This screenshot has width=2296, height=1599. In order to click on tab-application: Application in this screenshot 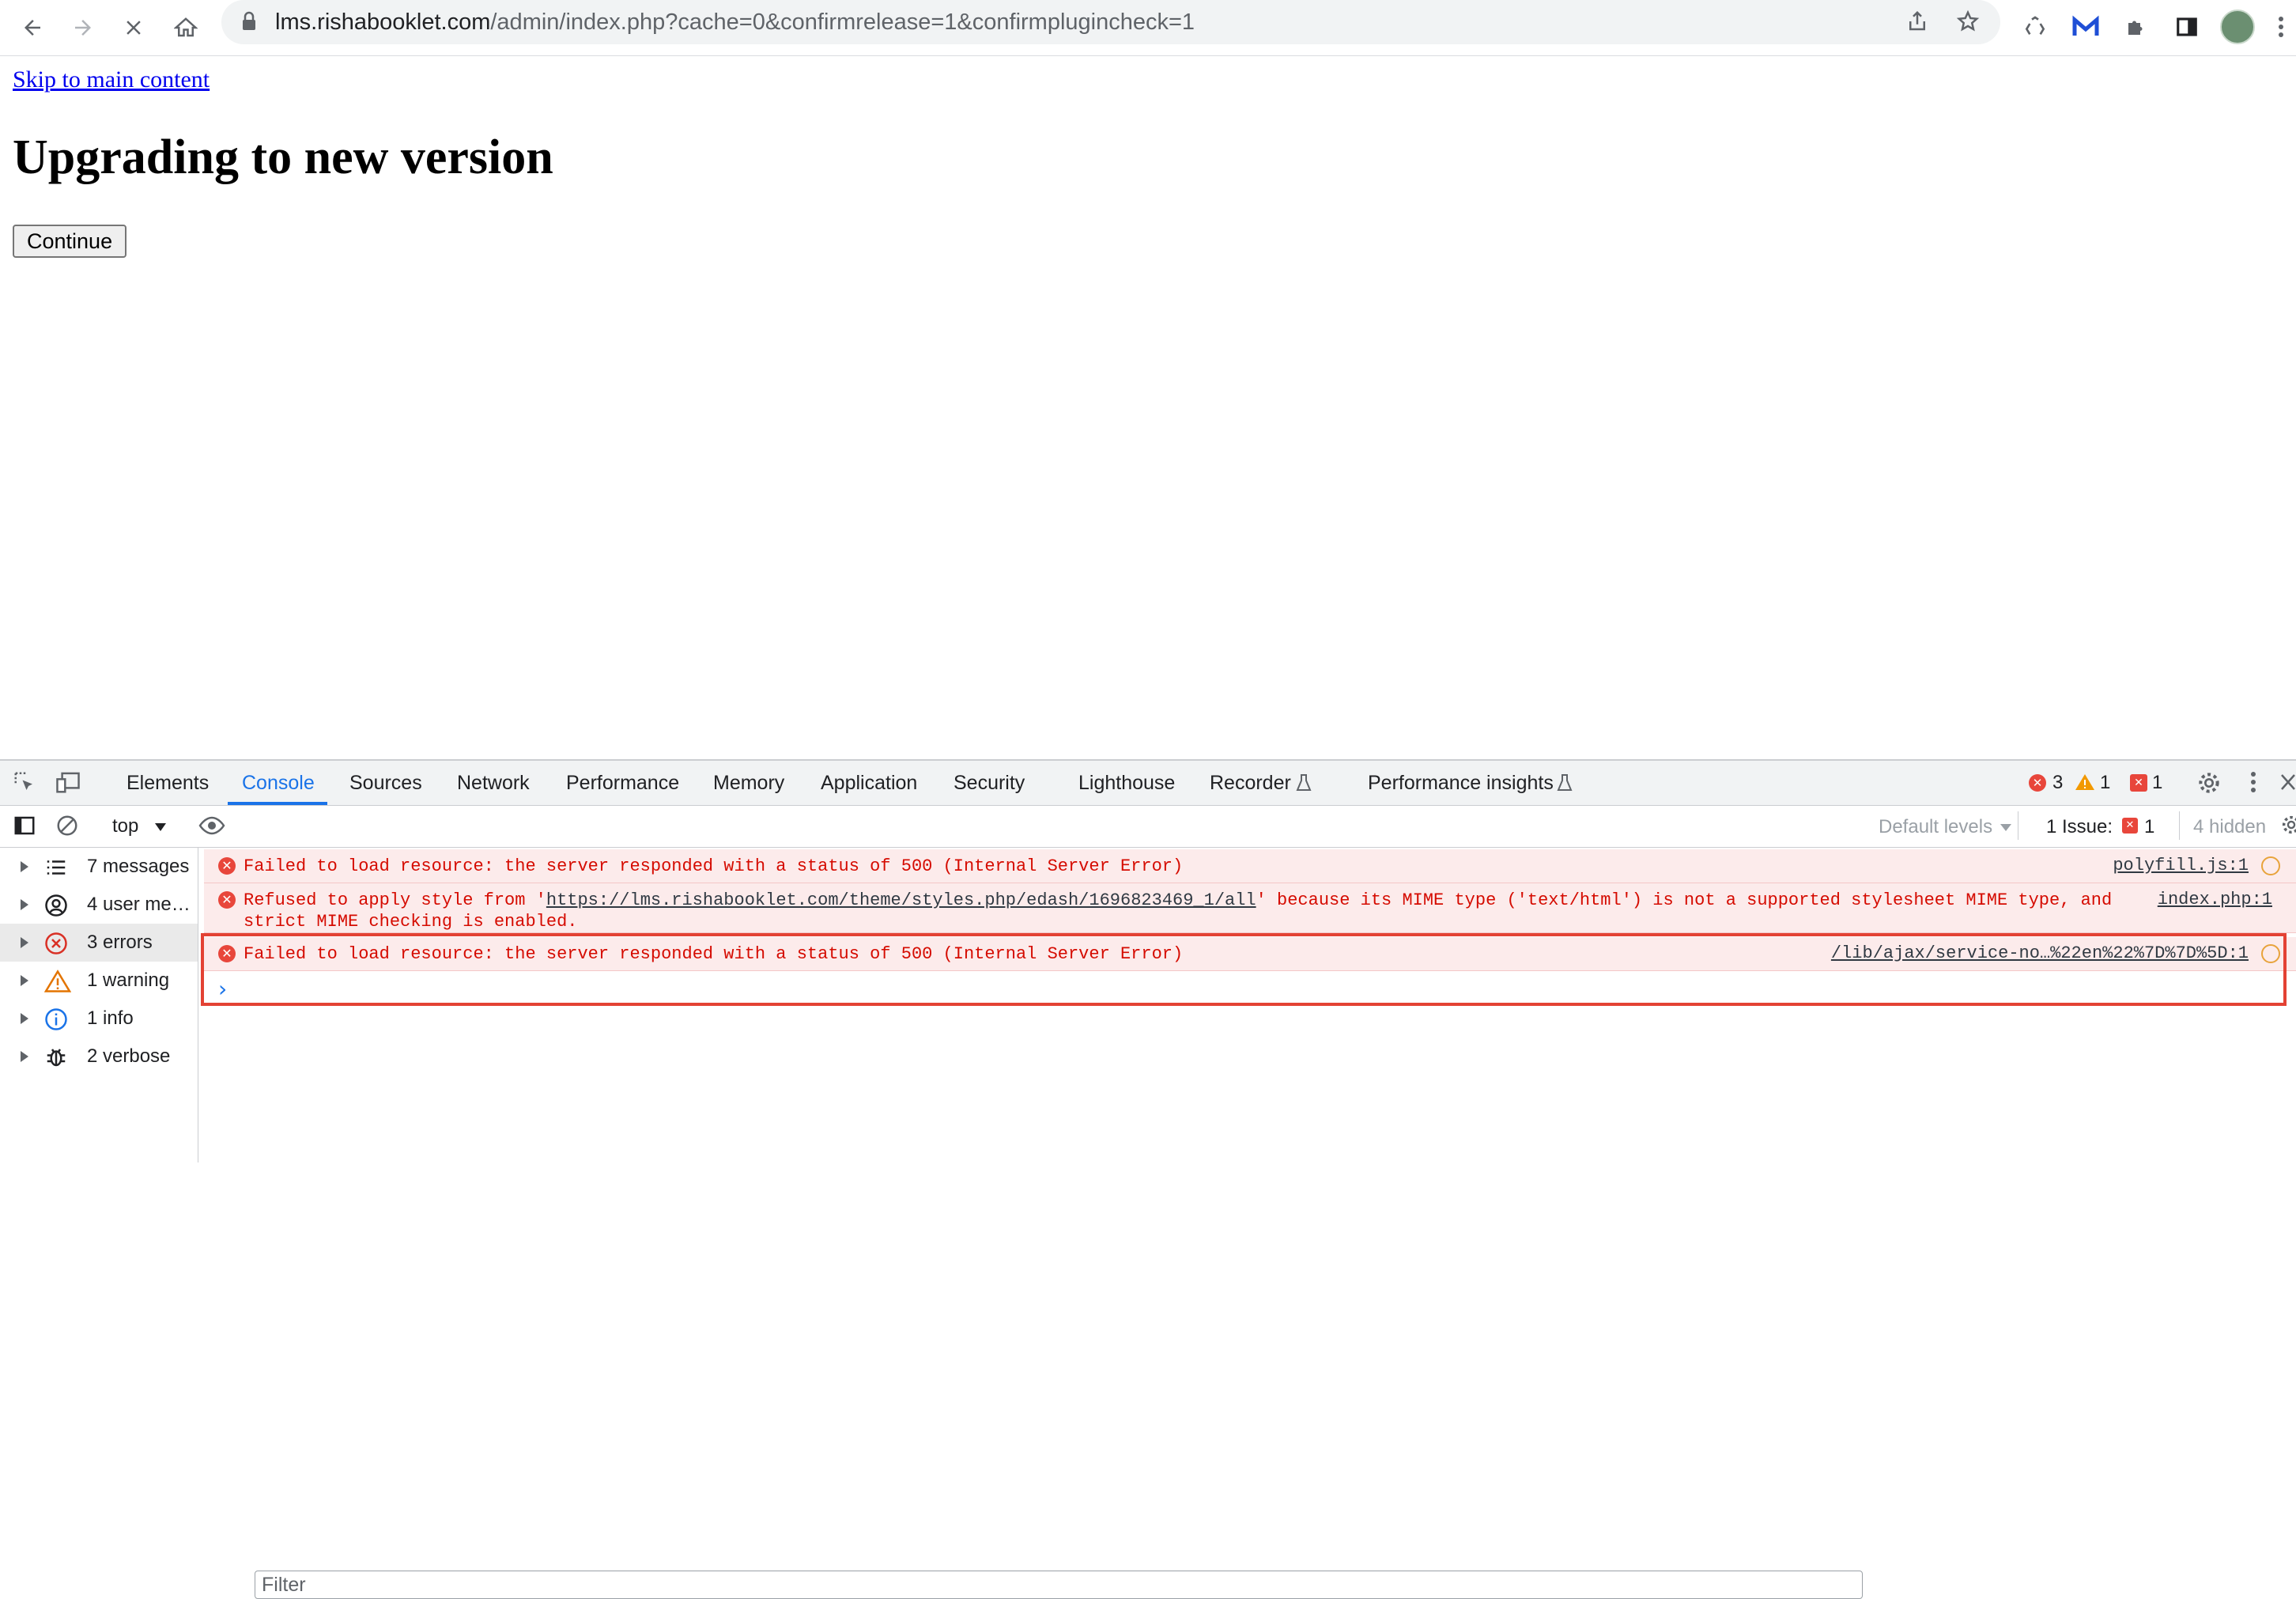, I will do `click(869, 783)`.